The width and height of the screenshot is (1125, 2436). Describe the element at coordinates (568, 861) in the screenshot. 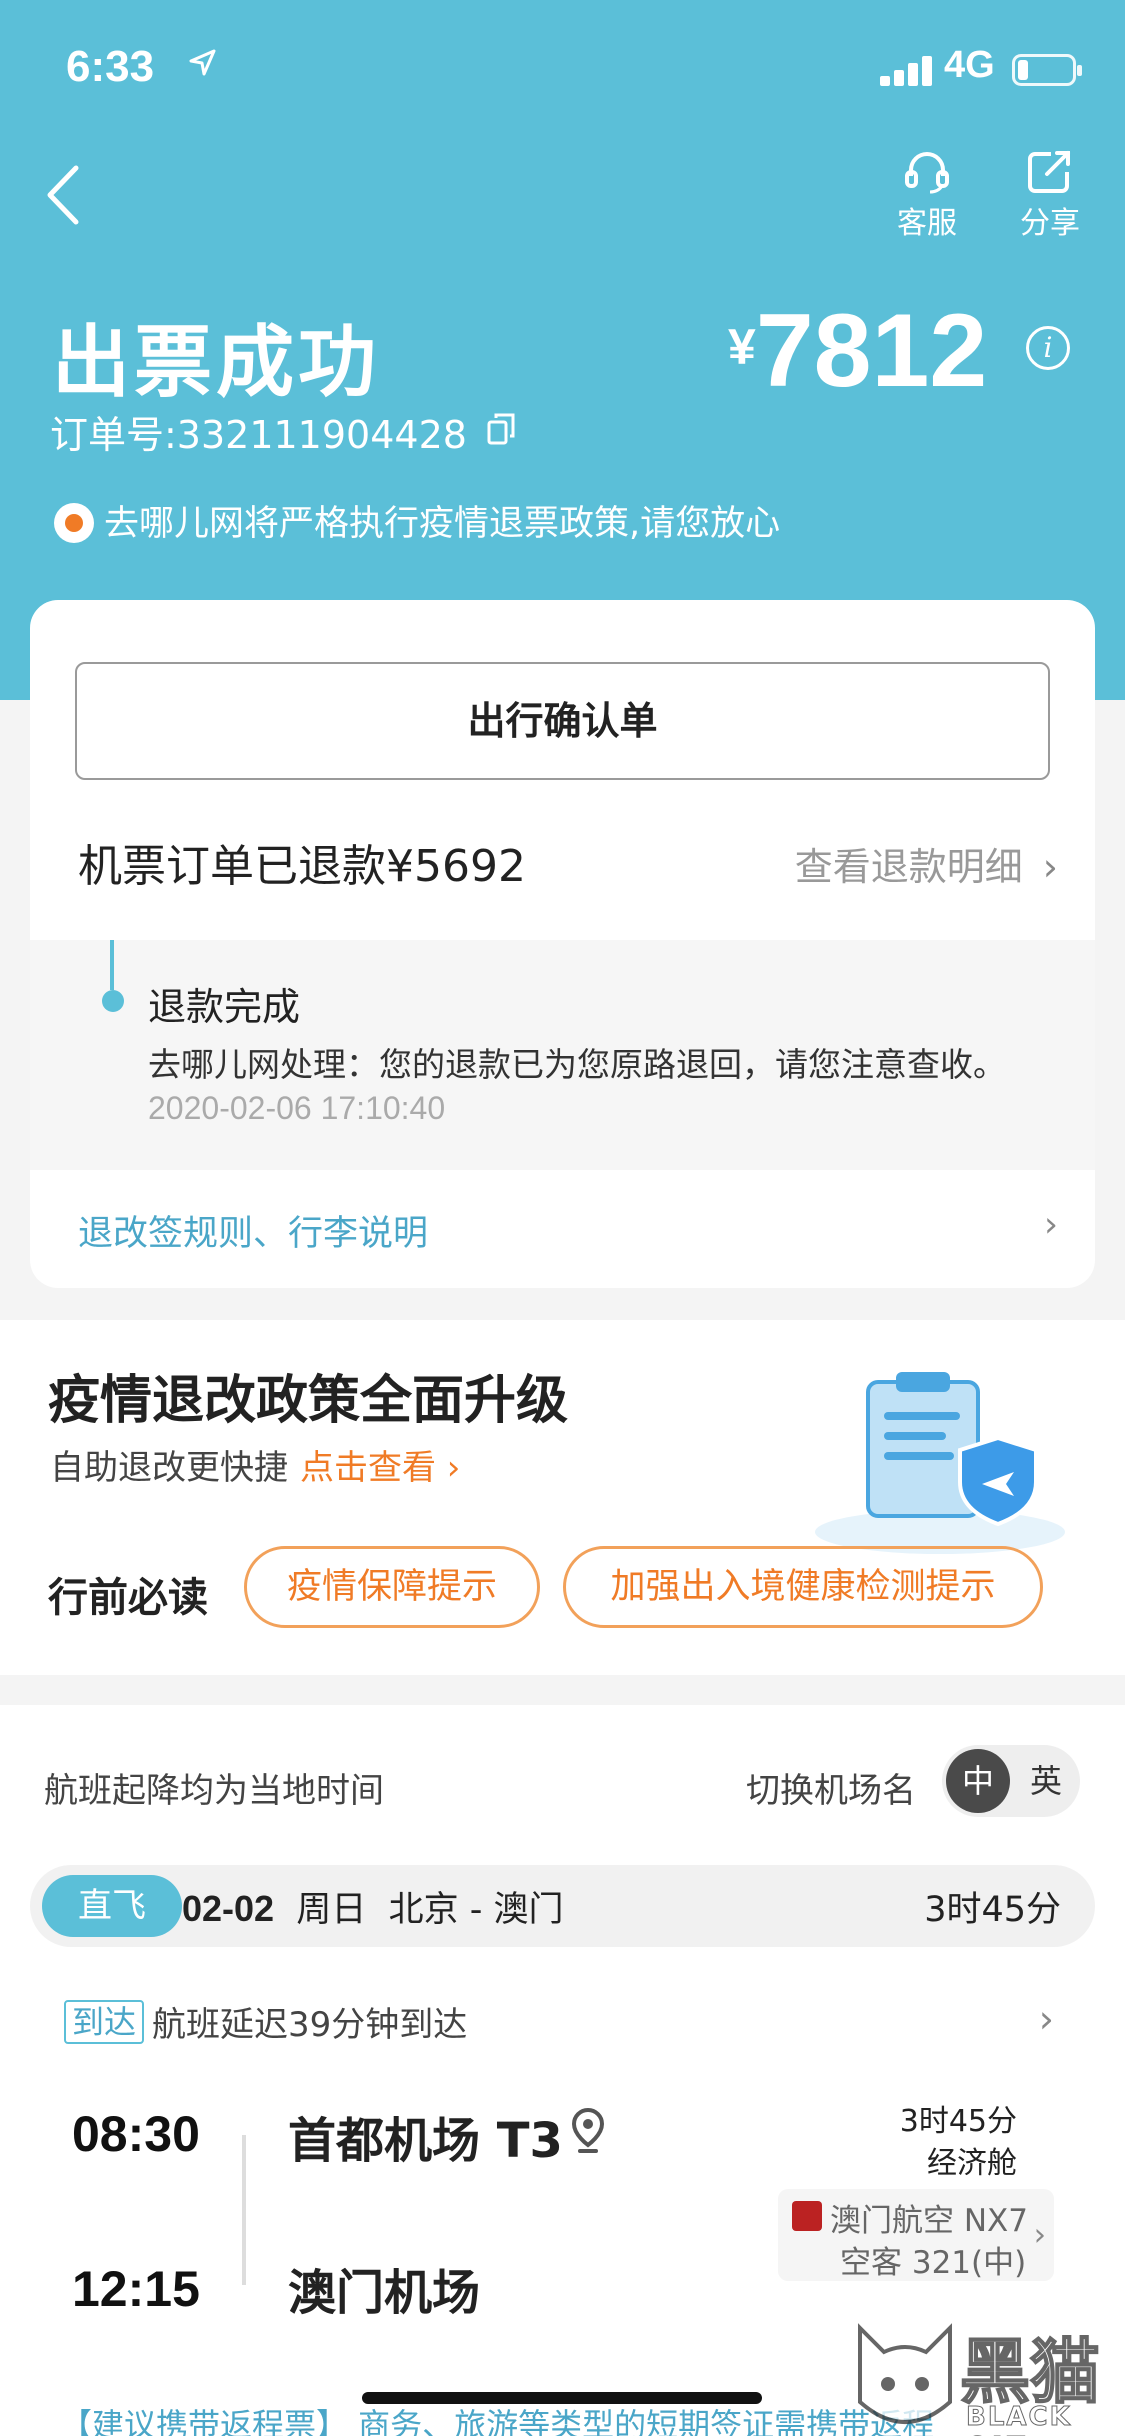

I see `refund-status-row: 机票订单已退款¥5692 查看退款明细 ›` at that location.